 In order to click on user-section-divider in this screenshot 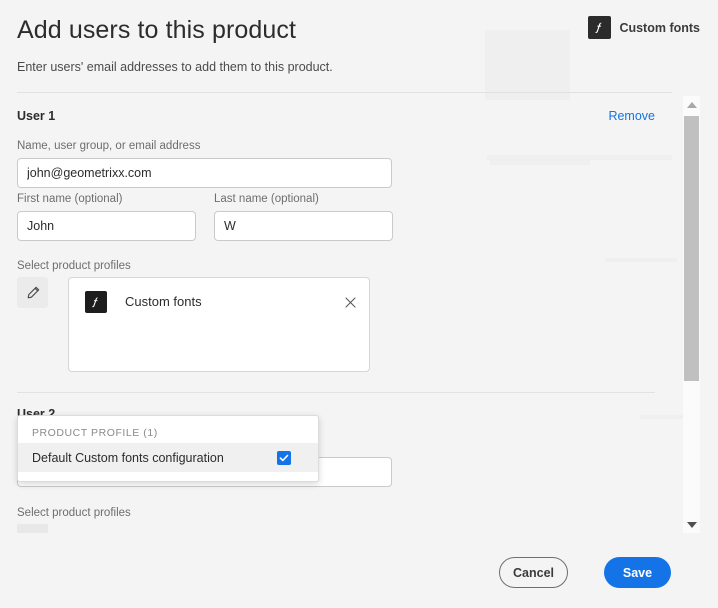, I will do `click(336, 392)`.